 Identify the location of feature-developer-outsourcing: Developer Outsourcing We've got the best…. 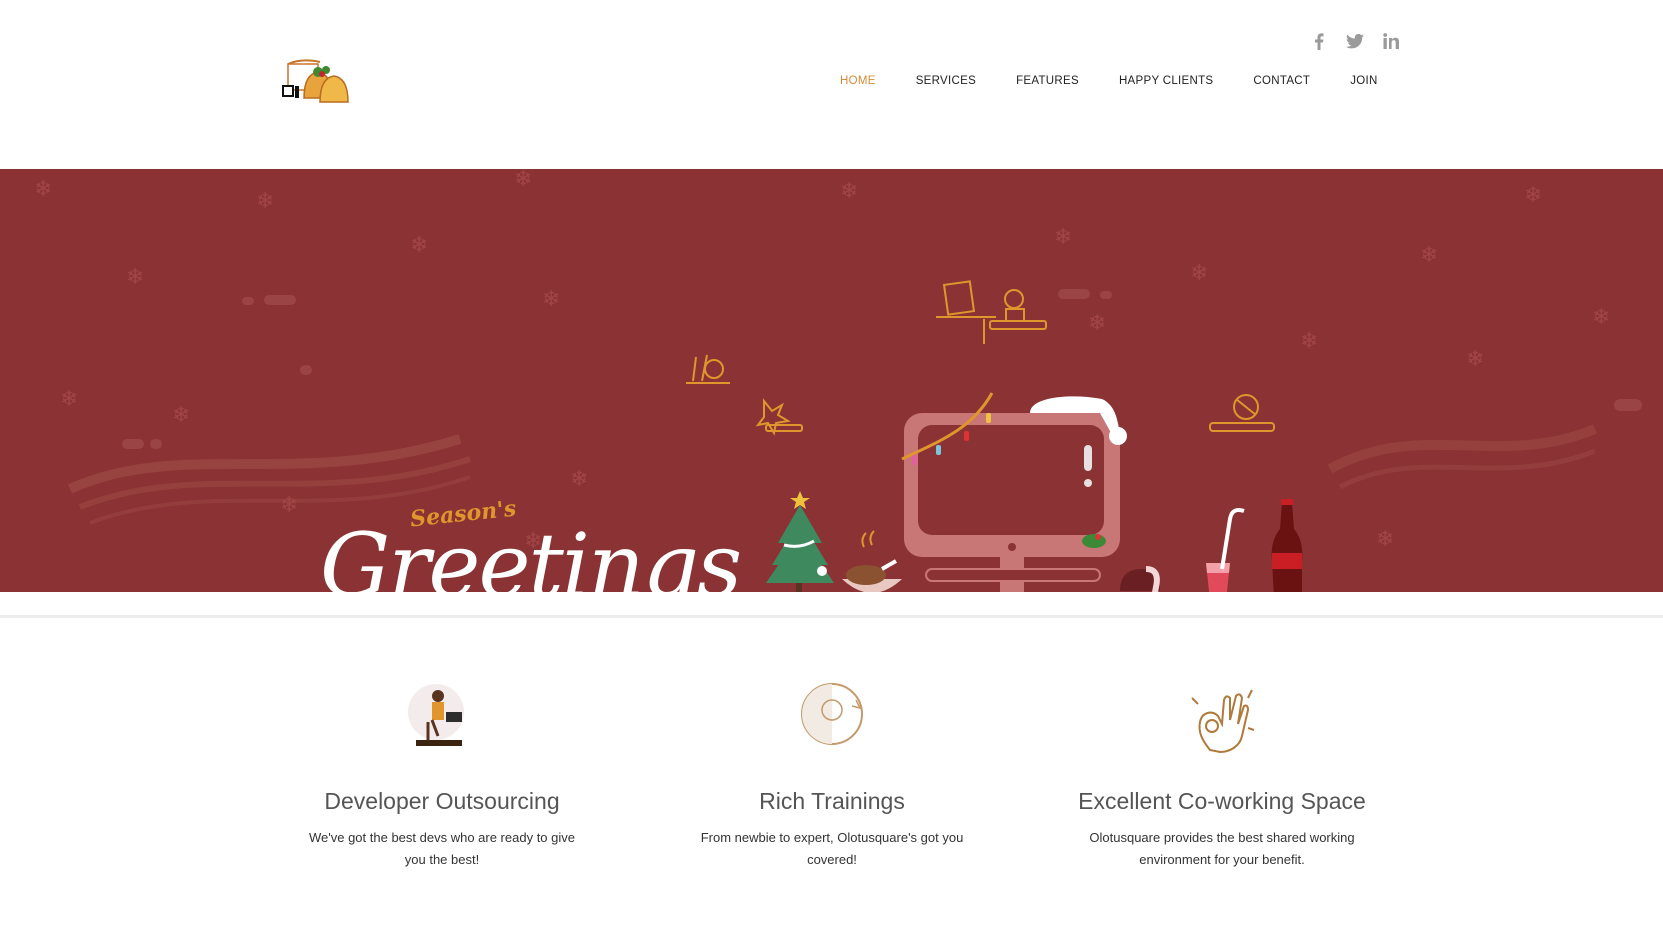
(442, 775).